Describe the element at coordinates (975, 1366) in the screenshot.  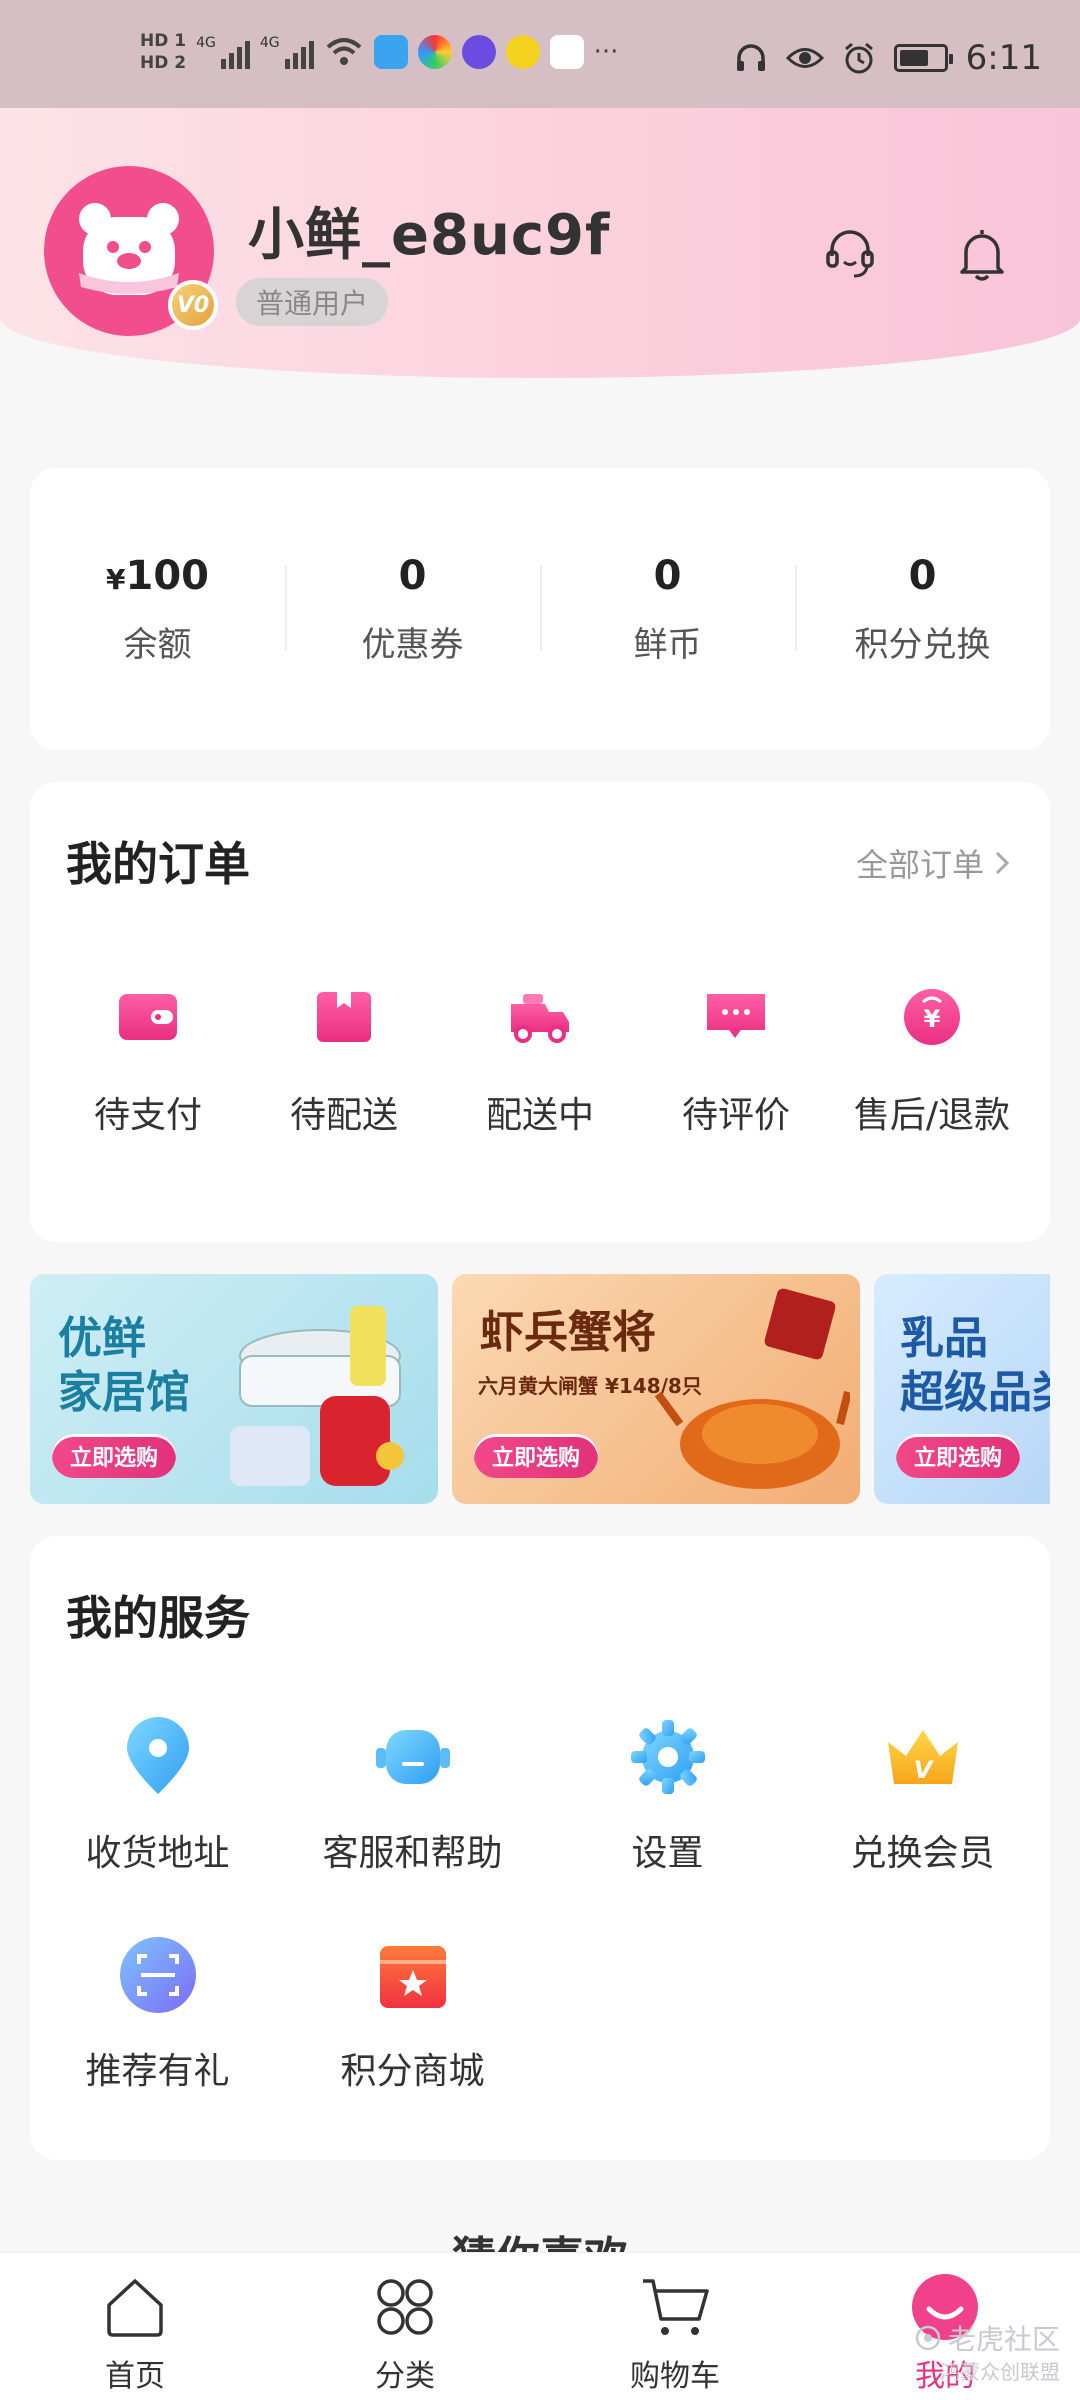
I see `banner-title: 乳品 超级品类` at that location.